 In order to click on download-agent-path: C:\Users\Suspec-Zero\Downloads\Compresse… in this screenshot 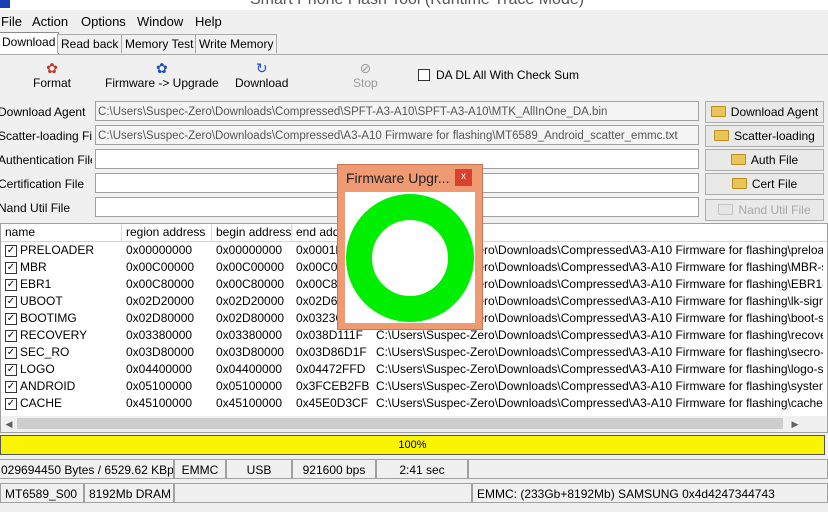, I will do `click(397, 111)`.